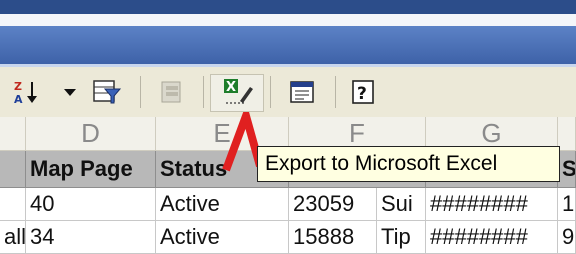 This screenshot has height=254, width=576. I want to click on export-excel-button: X, so click(237, 92).